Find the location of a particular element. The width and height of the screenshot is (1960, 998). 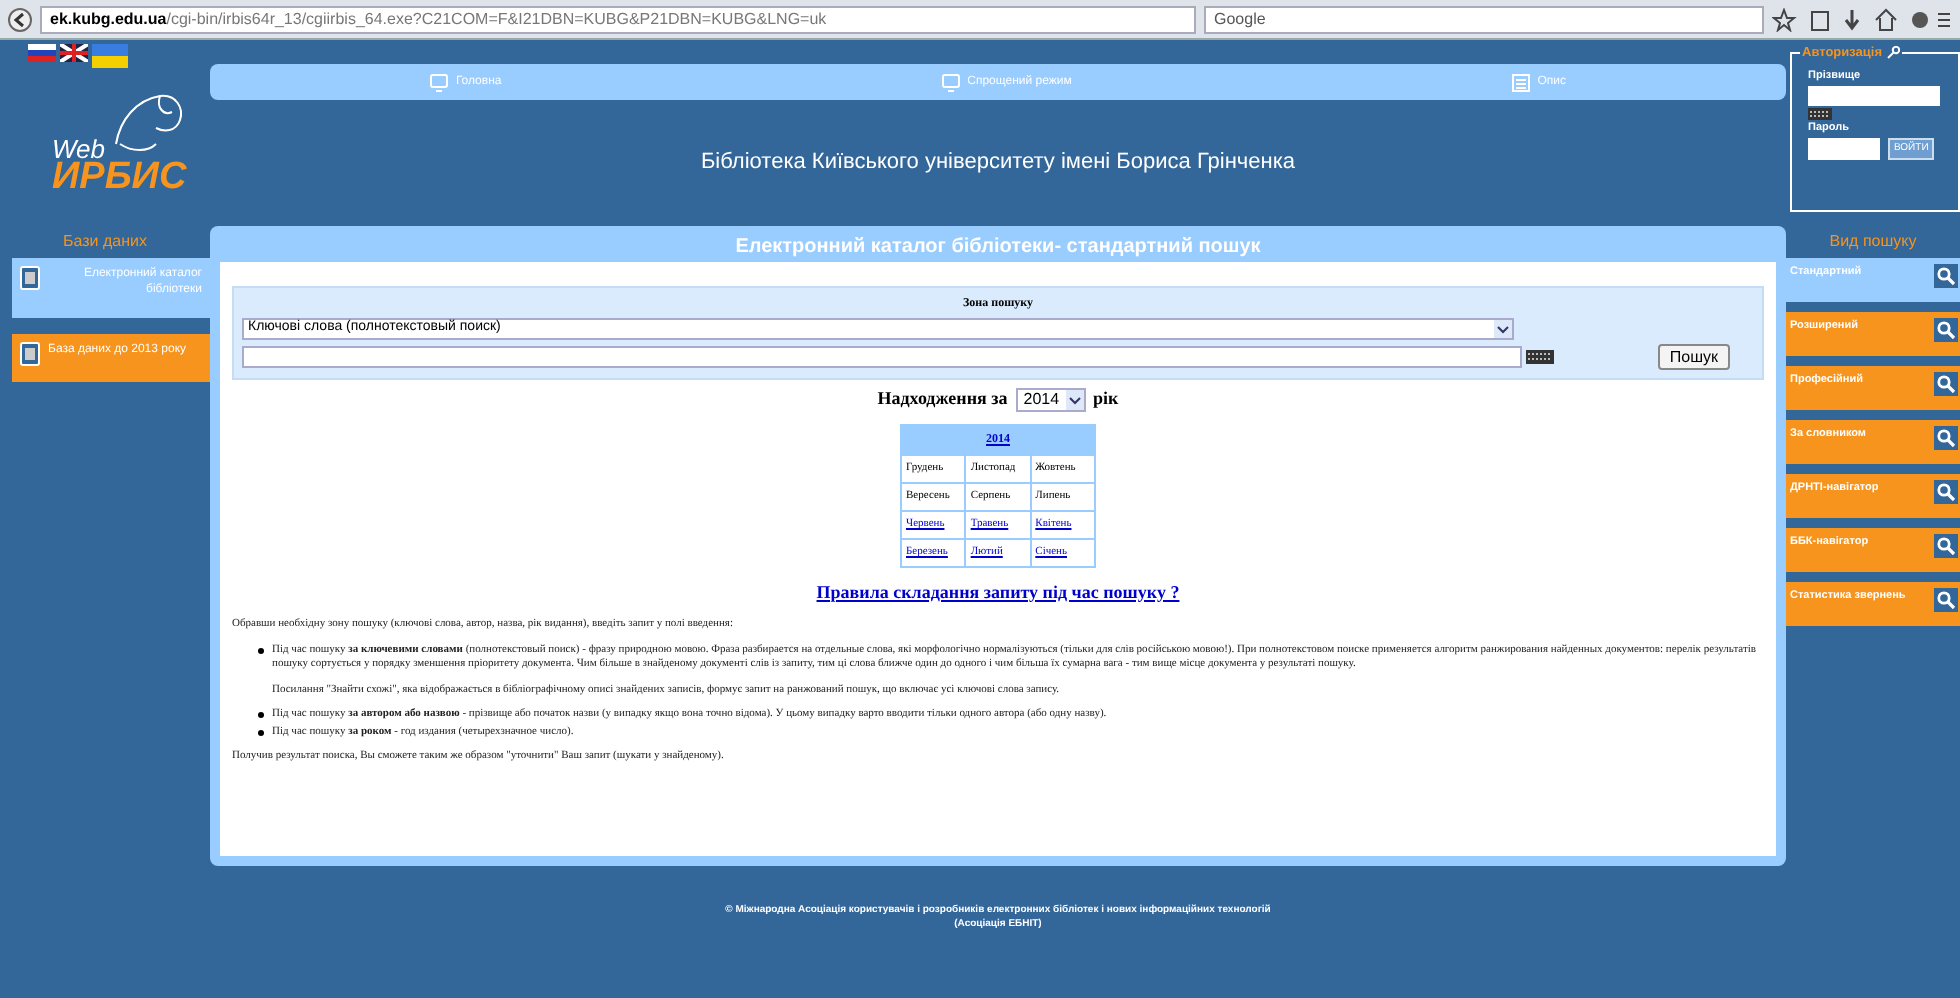

password-input is located at coordinates (1844, 149).